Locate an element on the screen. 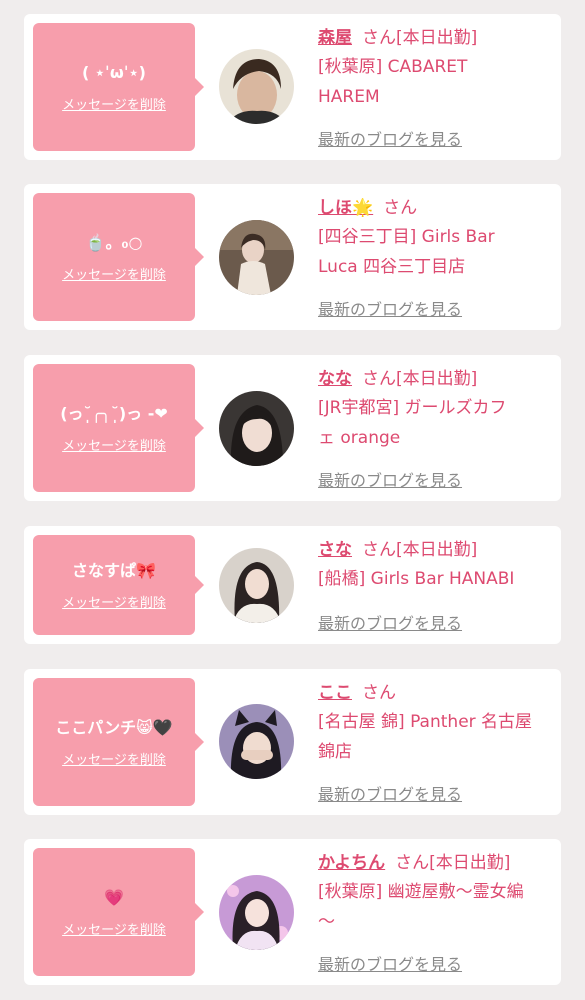  name-line: さな さん[本日出勤] is located at coordinates (436, 550).